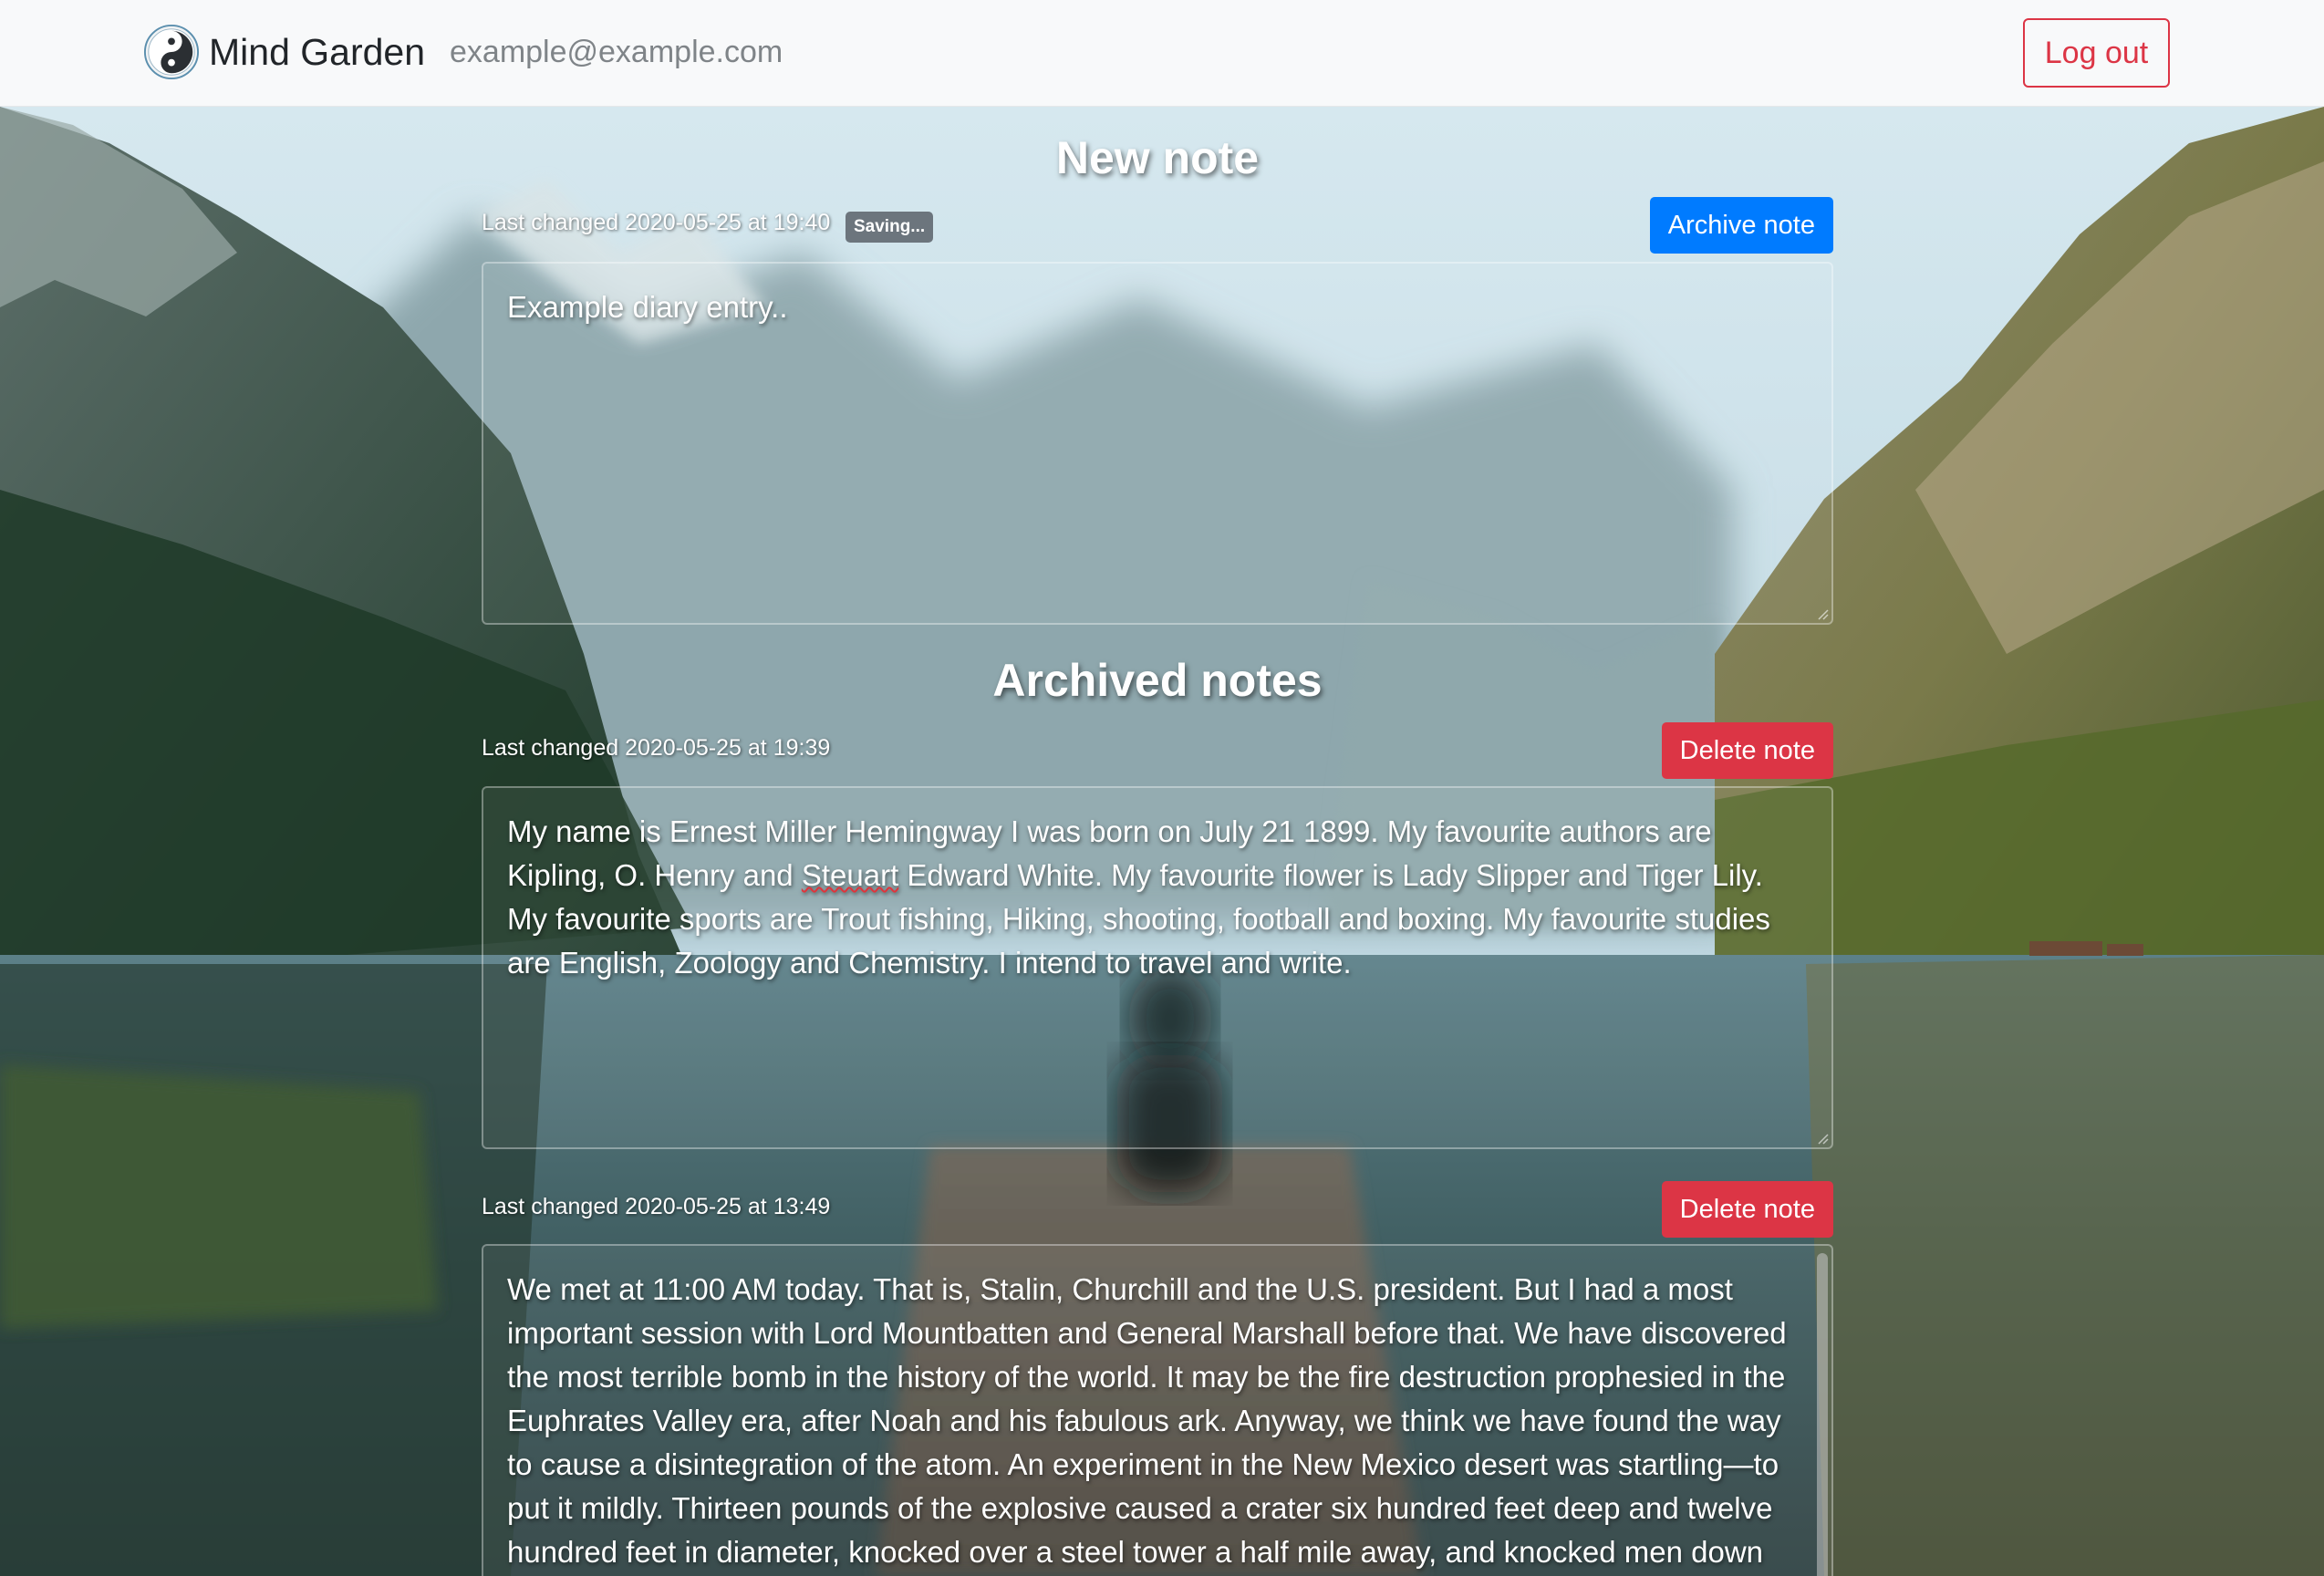 This screenshot has height=1576, width=2324. I want to click on brand-name: Mind Garden, so click(318, 51).